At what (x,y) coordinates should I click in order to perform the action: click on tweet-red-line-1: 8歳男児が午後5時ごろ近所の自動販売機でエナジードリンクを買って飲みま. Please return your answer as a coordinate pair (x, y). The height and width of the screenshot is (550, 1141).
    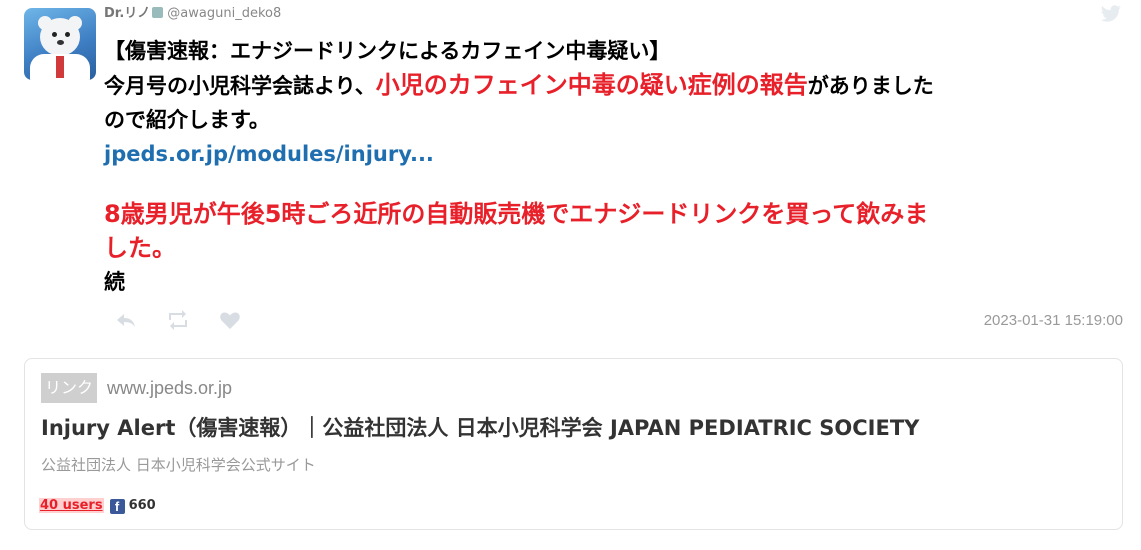
    Looking at the image, I should click on (516, 214).